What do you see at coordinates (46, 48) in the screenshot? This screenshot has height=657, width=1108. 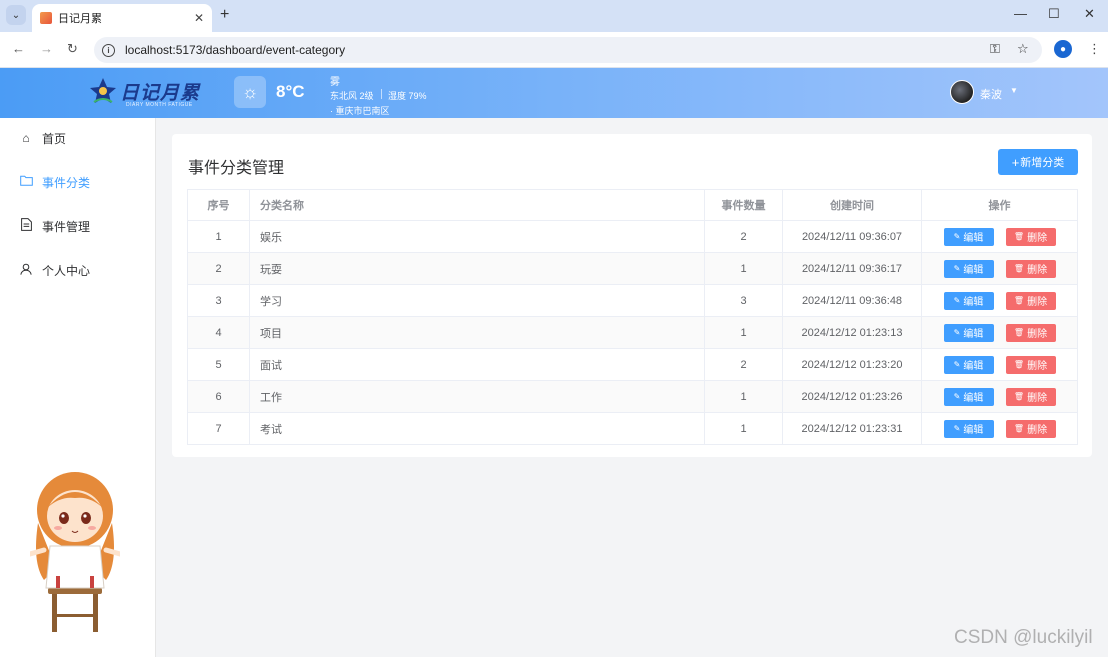 I see `forward-icon: →` at bounding box center [46, 48].